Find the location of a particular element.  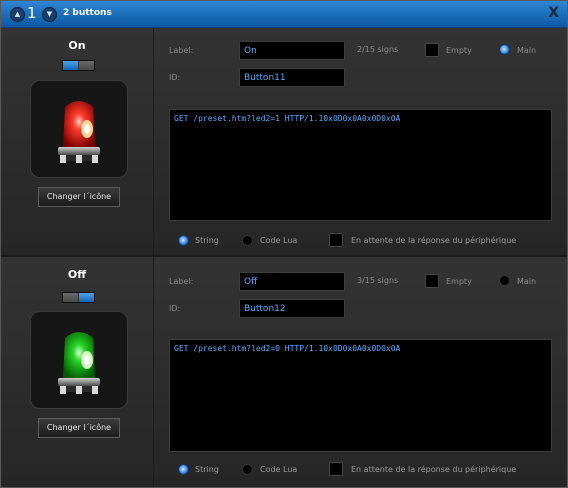

red-beacon-icon is located at coordinates (79, 132).